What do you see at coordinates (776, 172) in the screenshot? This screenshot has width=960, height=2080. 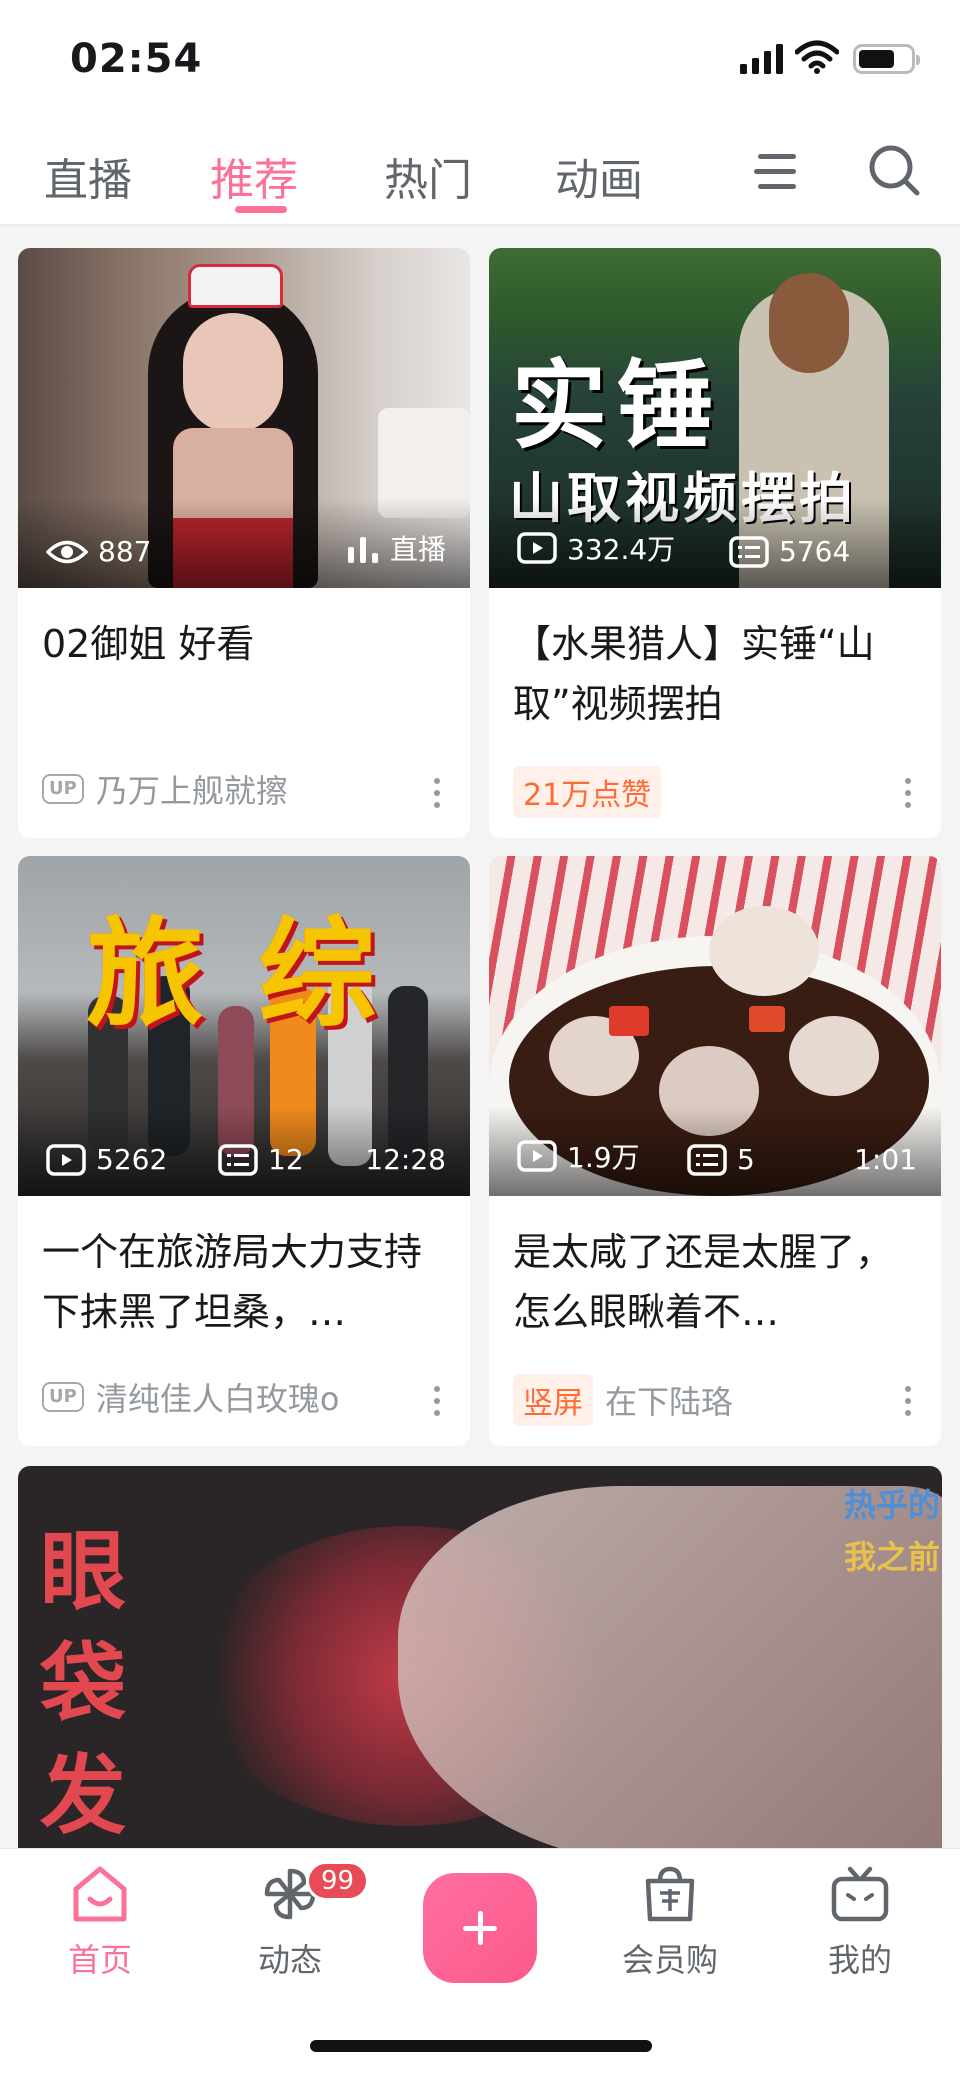 I see `menu-icon` at bounding box center [776, 172].